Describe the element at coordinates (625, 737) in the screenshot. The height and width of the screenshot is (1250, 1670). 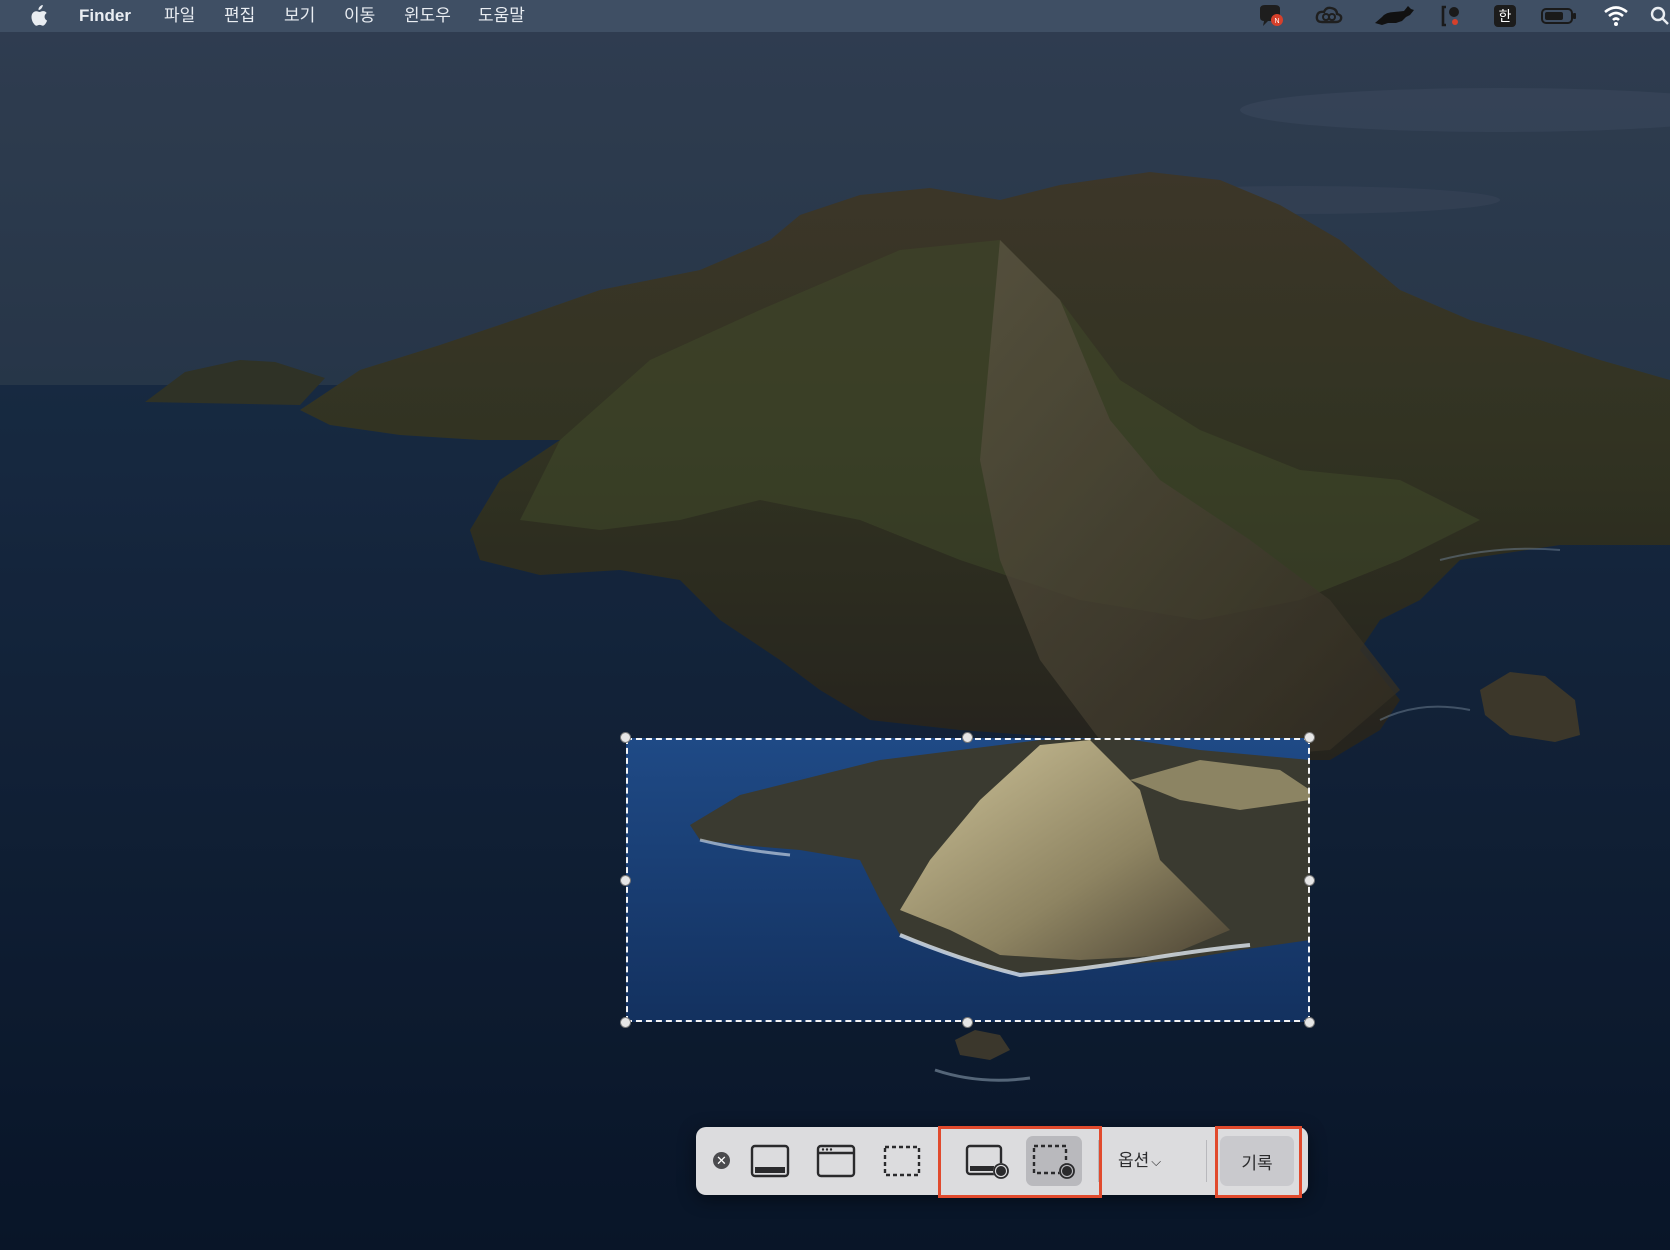
I see `selection-handle-top-left` at that location.